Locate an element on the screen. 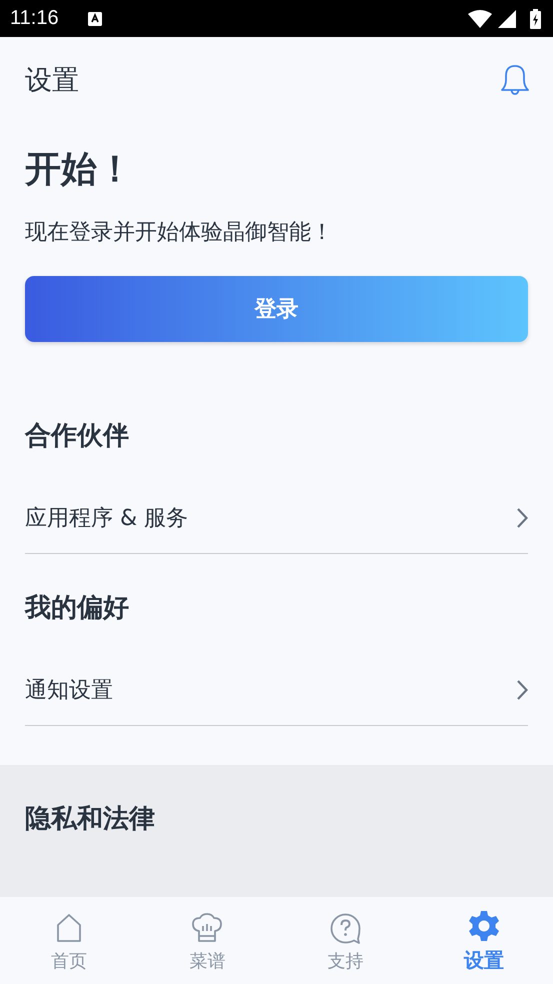 Image resolution: width=553 pixels, height=984 pixels. question-bubble-icon is located at coordinates (346, 928).